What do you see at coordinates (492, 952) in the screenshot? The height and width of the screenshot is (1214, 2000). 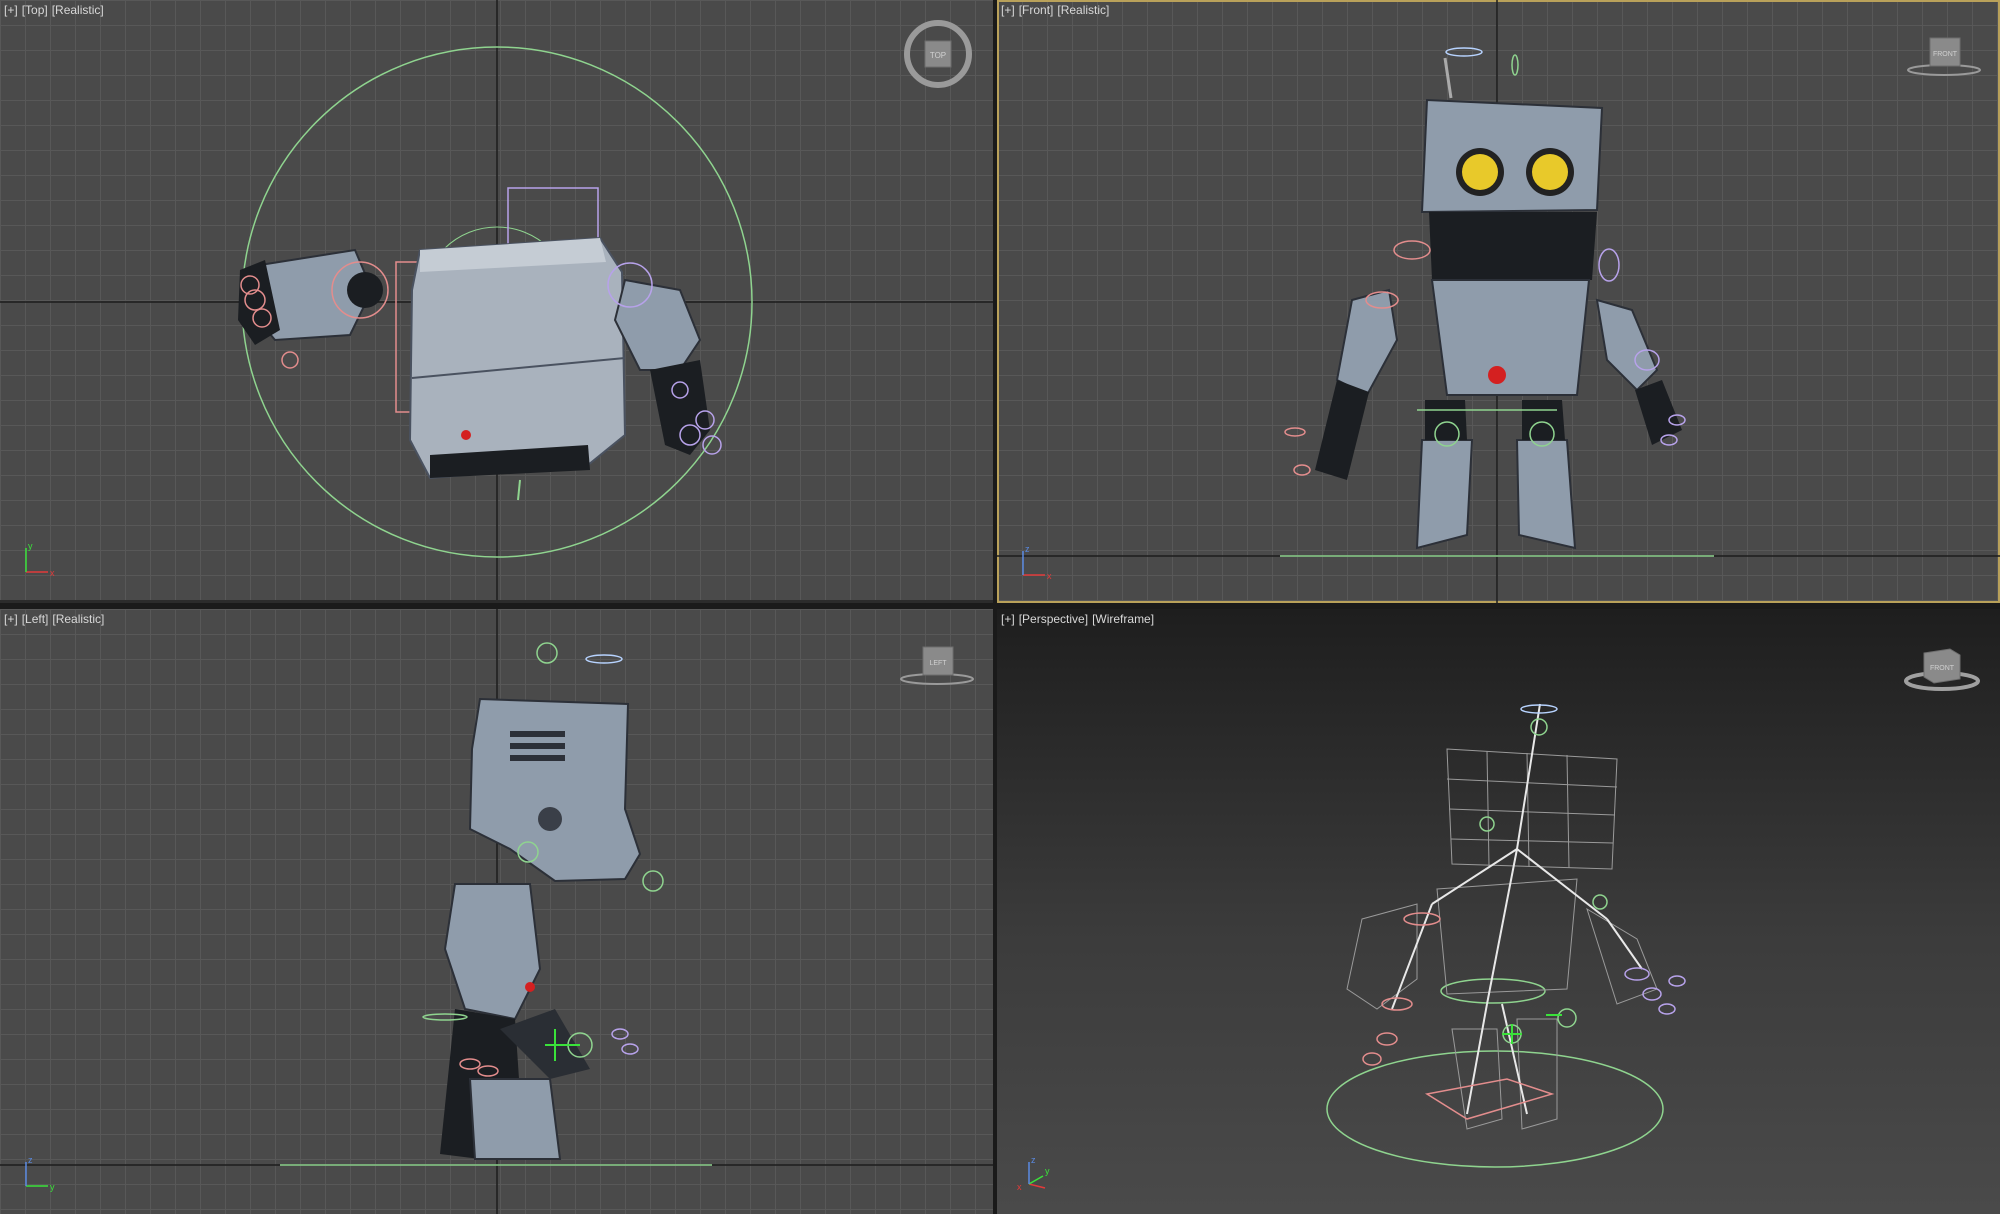 I see `robot-body-left` at bounding box center [492, 952].